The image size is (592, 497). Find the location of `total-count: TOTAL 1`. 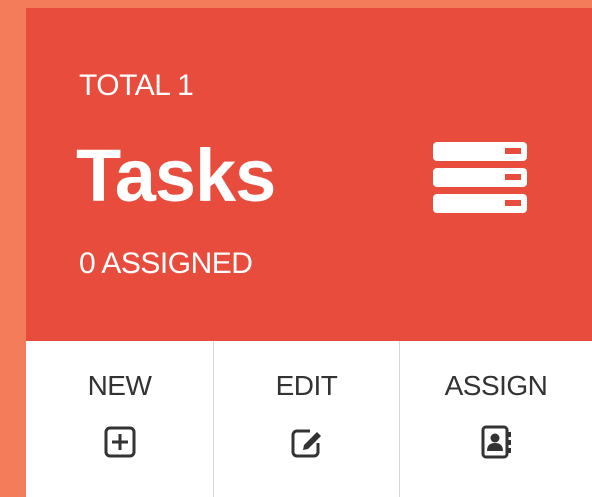

total-count: TOTAL 1 is located at coordinates (136, 85).